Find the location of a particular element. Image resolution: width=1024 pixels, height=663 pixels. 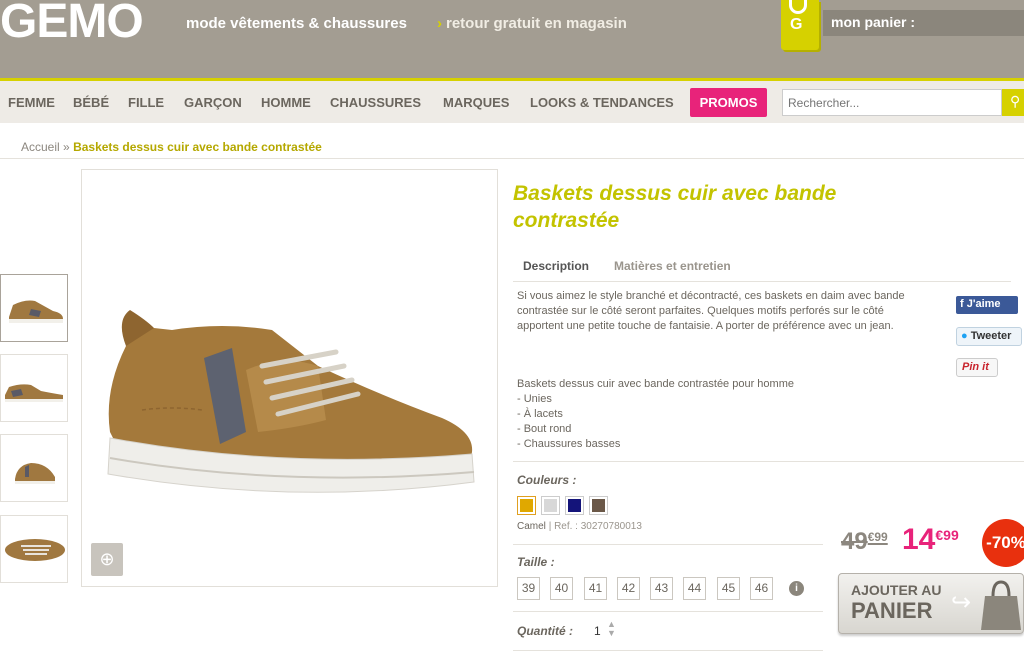

size-option-40: 40 is located at coordinates (561, 588).